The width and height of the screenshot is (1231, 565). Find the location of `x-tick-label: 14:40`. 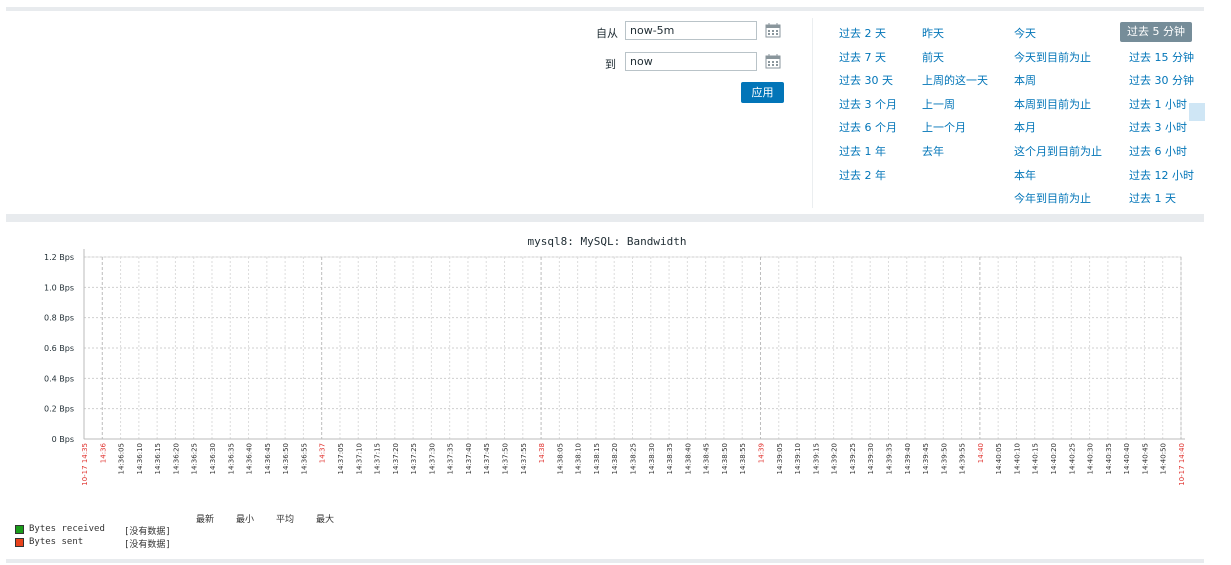

x-tick-label: 14:40 is located at coordinates (981, 453).